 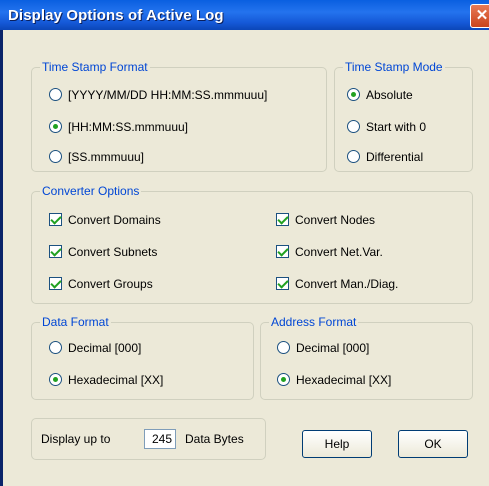 I want to click on checkbox-label: Convert Groups, so click(x=110, y=284).